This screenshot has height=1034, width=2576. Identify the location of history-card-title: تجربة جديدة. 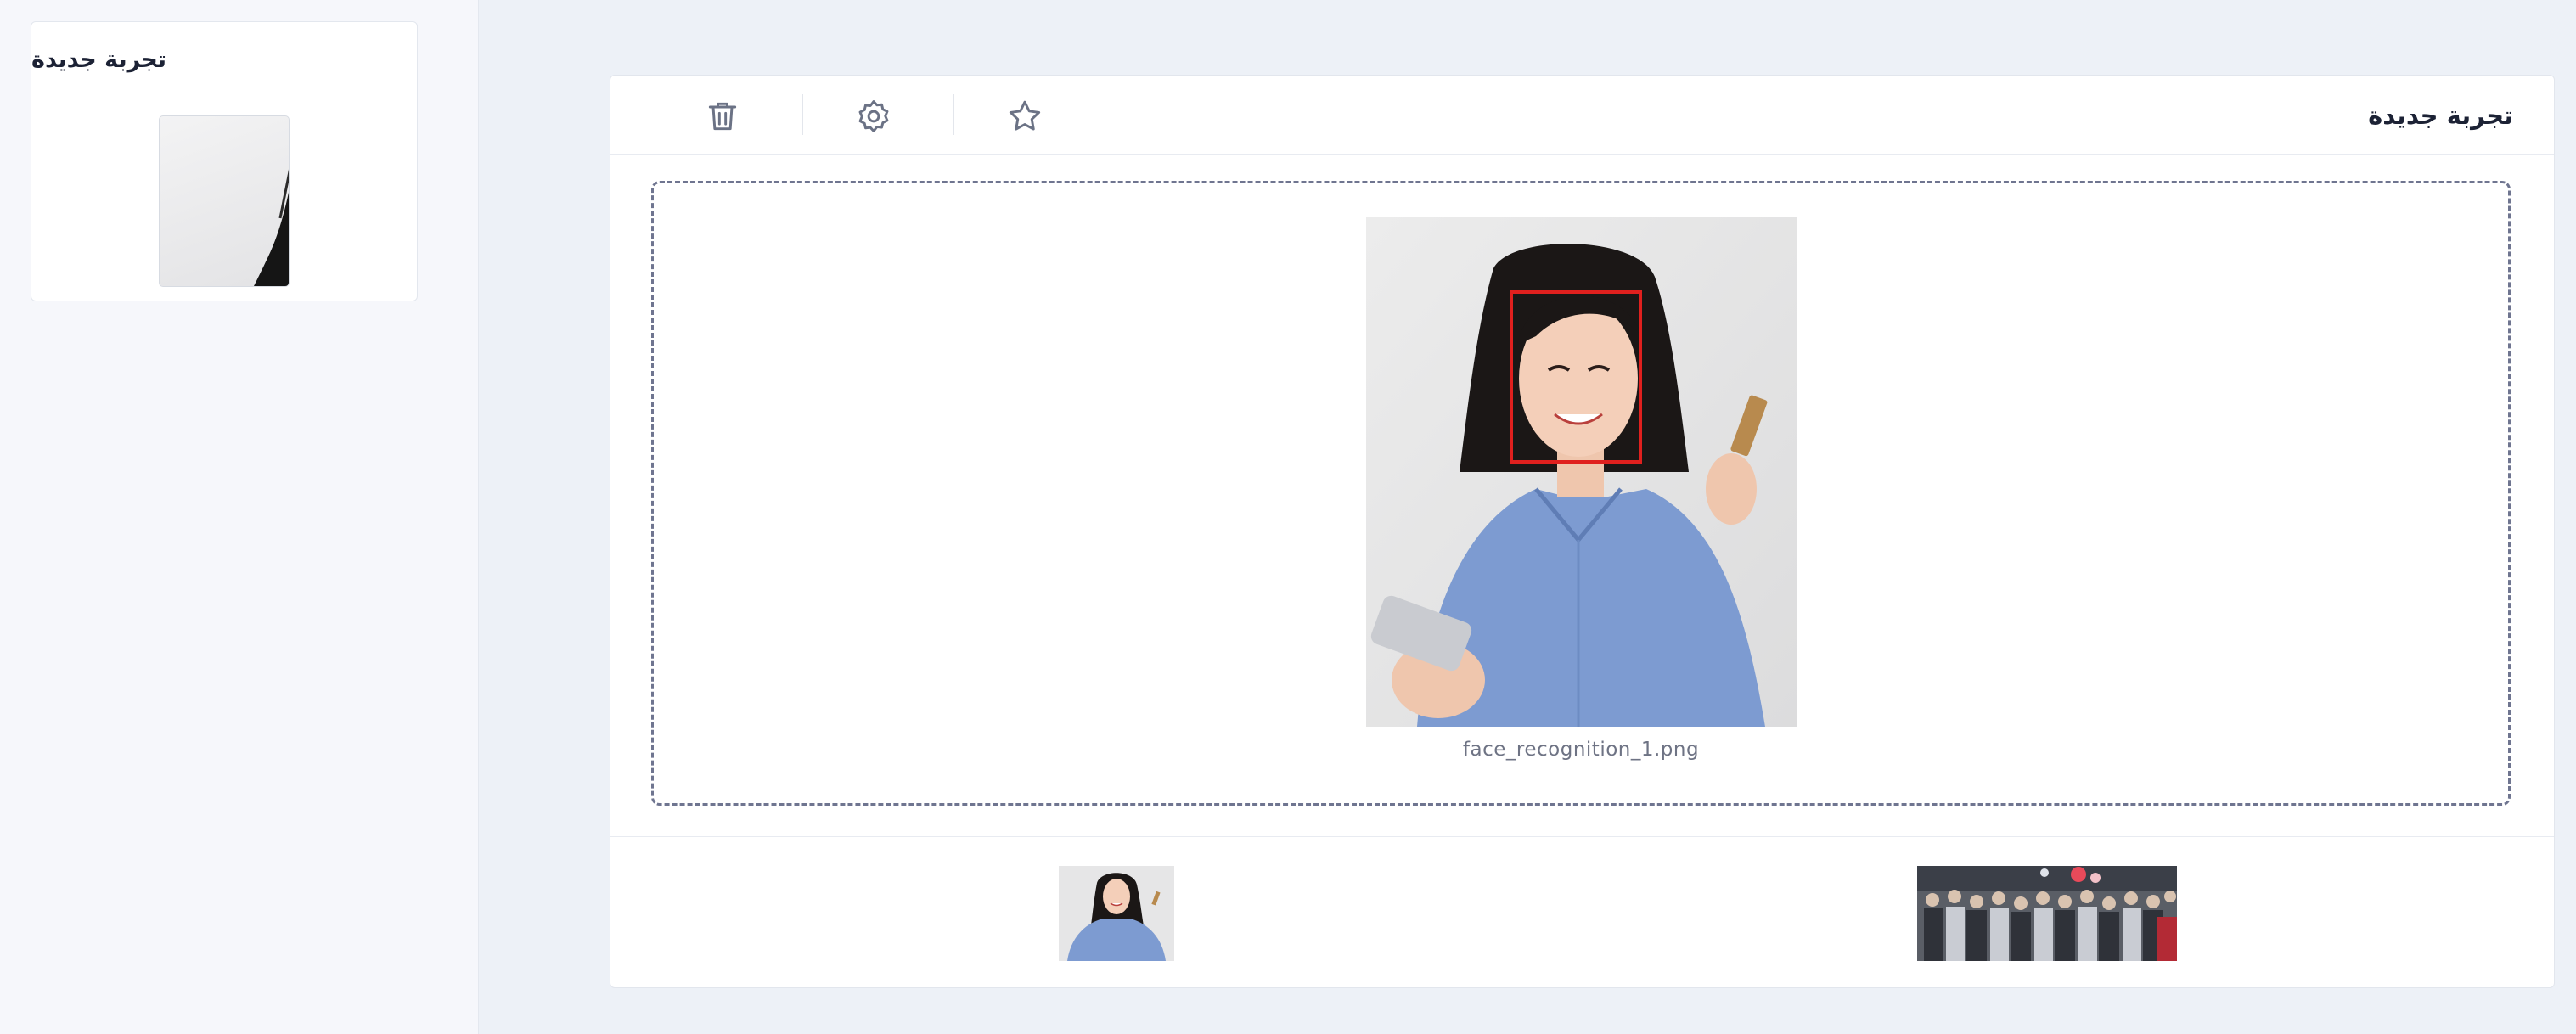
(99, 60).